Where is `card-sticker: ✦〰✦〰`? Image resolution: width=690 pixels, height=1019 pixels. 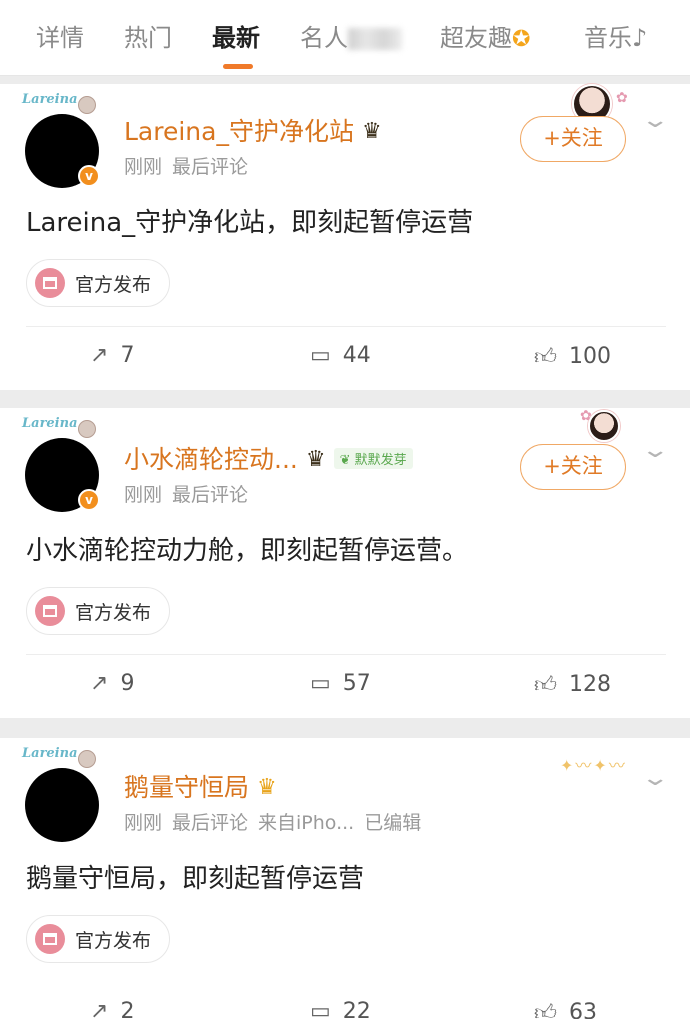 card-sticker: ✦〰✦〰 is located at coordinates (593, 765).